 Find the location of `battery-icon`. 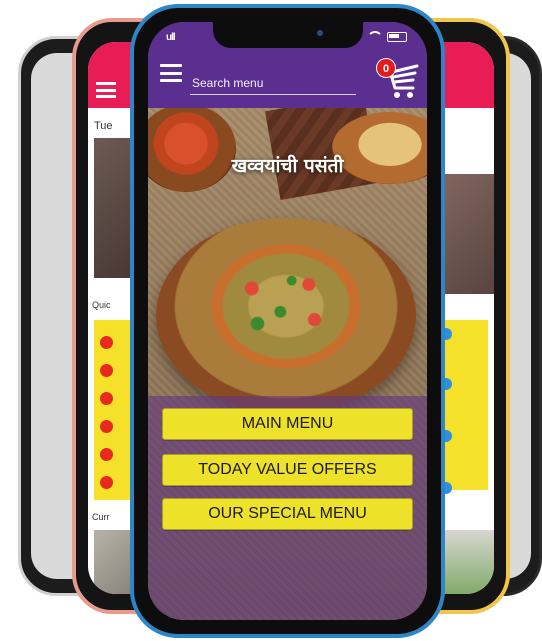

battery-icon is located at coordinates (397, 36).